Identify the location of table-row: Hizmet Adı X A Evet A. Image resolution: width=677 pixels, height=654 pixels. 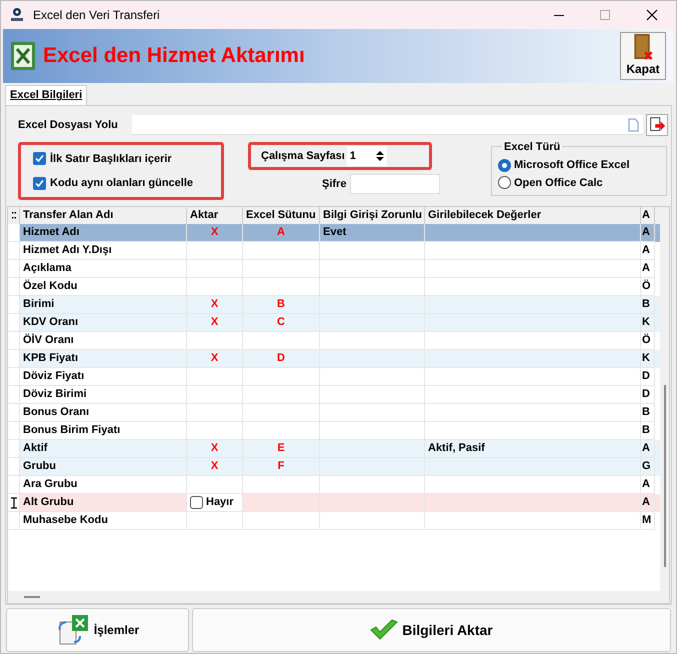
(334, 233).